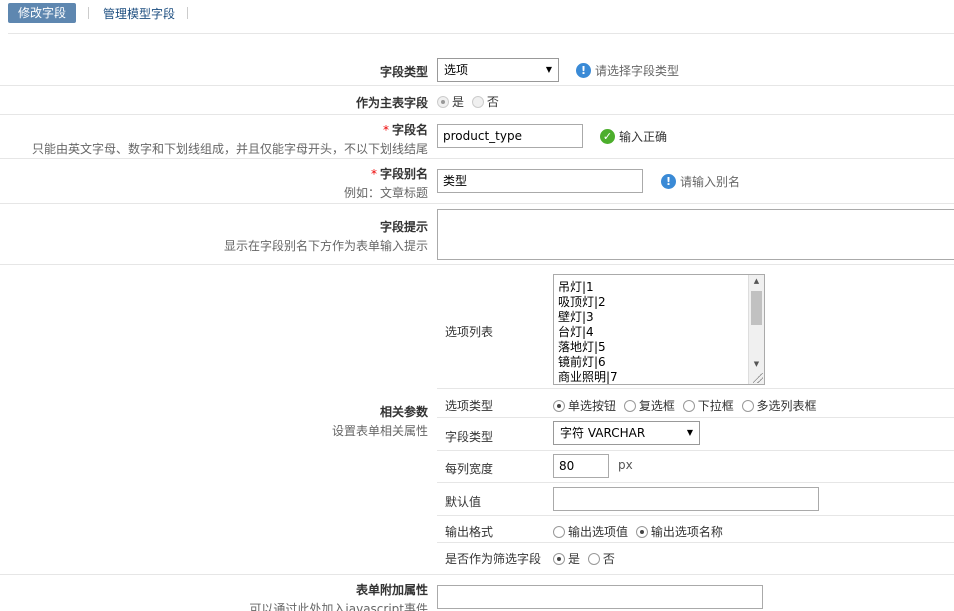  Describe the element at coordinates (625, 465) in the screenshot. I see `width-unit: px` at that location.